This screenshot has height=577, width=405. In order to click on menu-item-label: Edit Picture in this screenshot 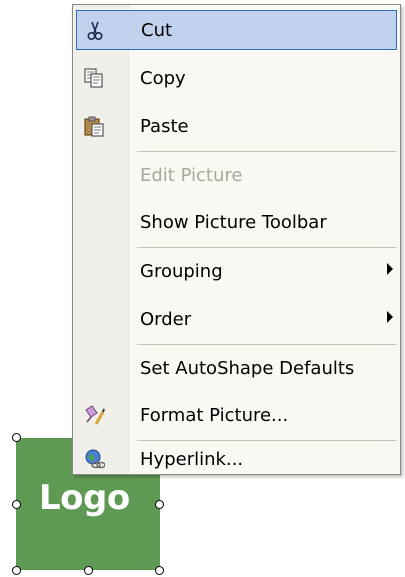, I will do `click(191, 175)`.